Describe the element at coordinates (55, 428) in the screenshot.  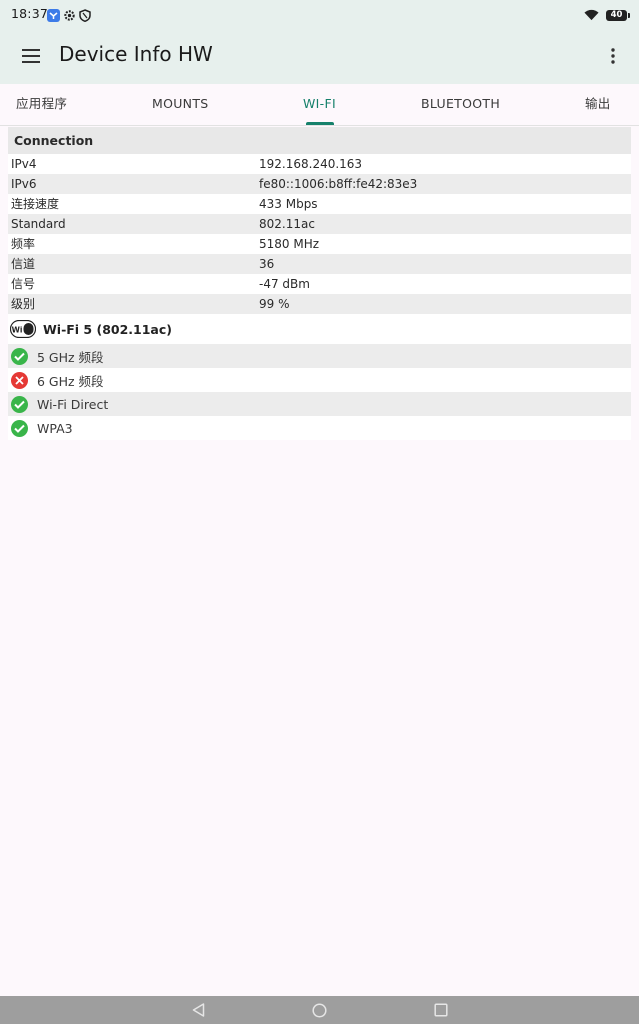
I see `feature-label: WPA3` at that location.